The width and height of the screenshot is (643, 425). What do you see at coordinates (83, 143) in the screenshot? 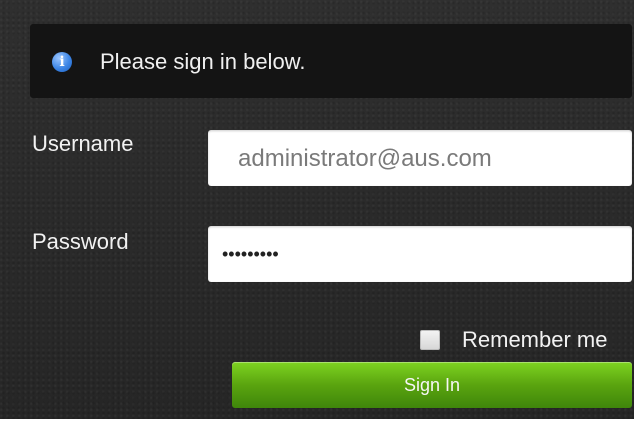
I see `username-label: Username` at bounding box center [83, 143].